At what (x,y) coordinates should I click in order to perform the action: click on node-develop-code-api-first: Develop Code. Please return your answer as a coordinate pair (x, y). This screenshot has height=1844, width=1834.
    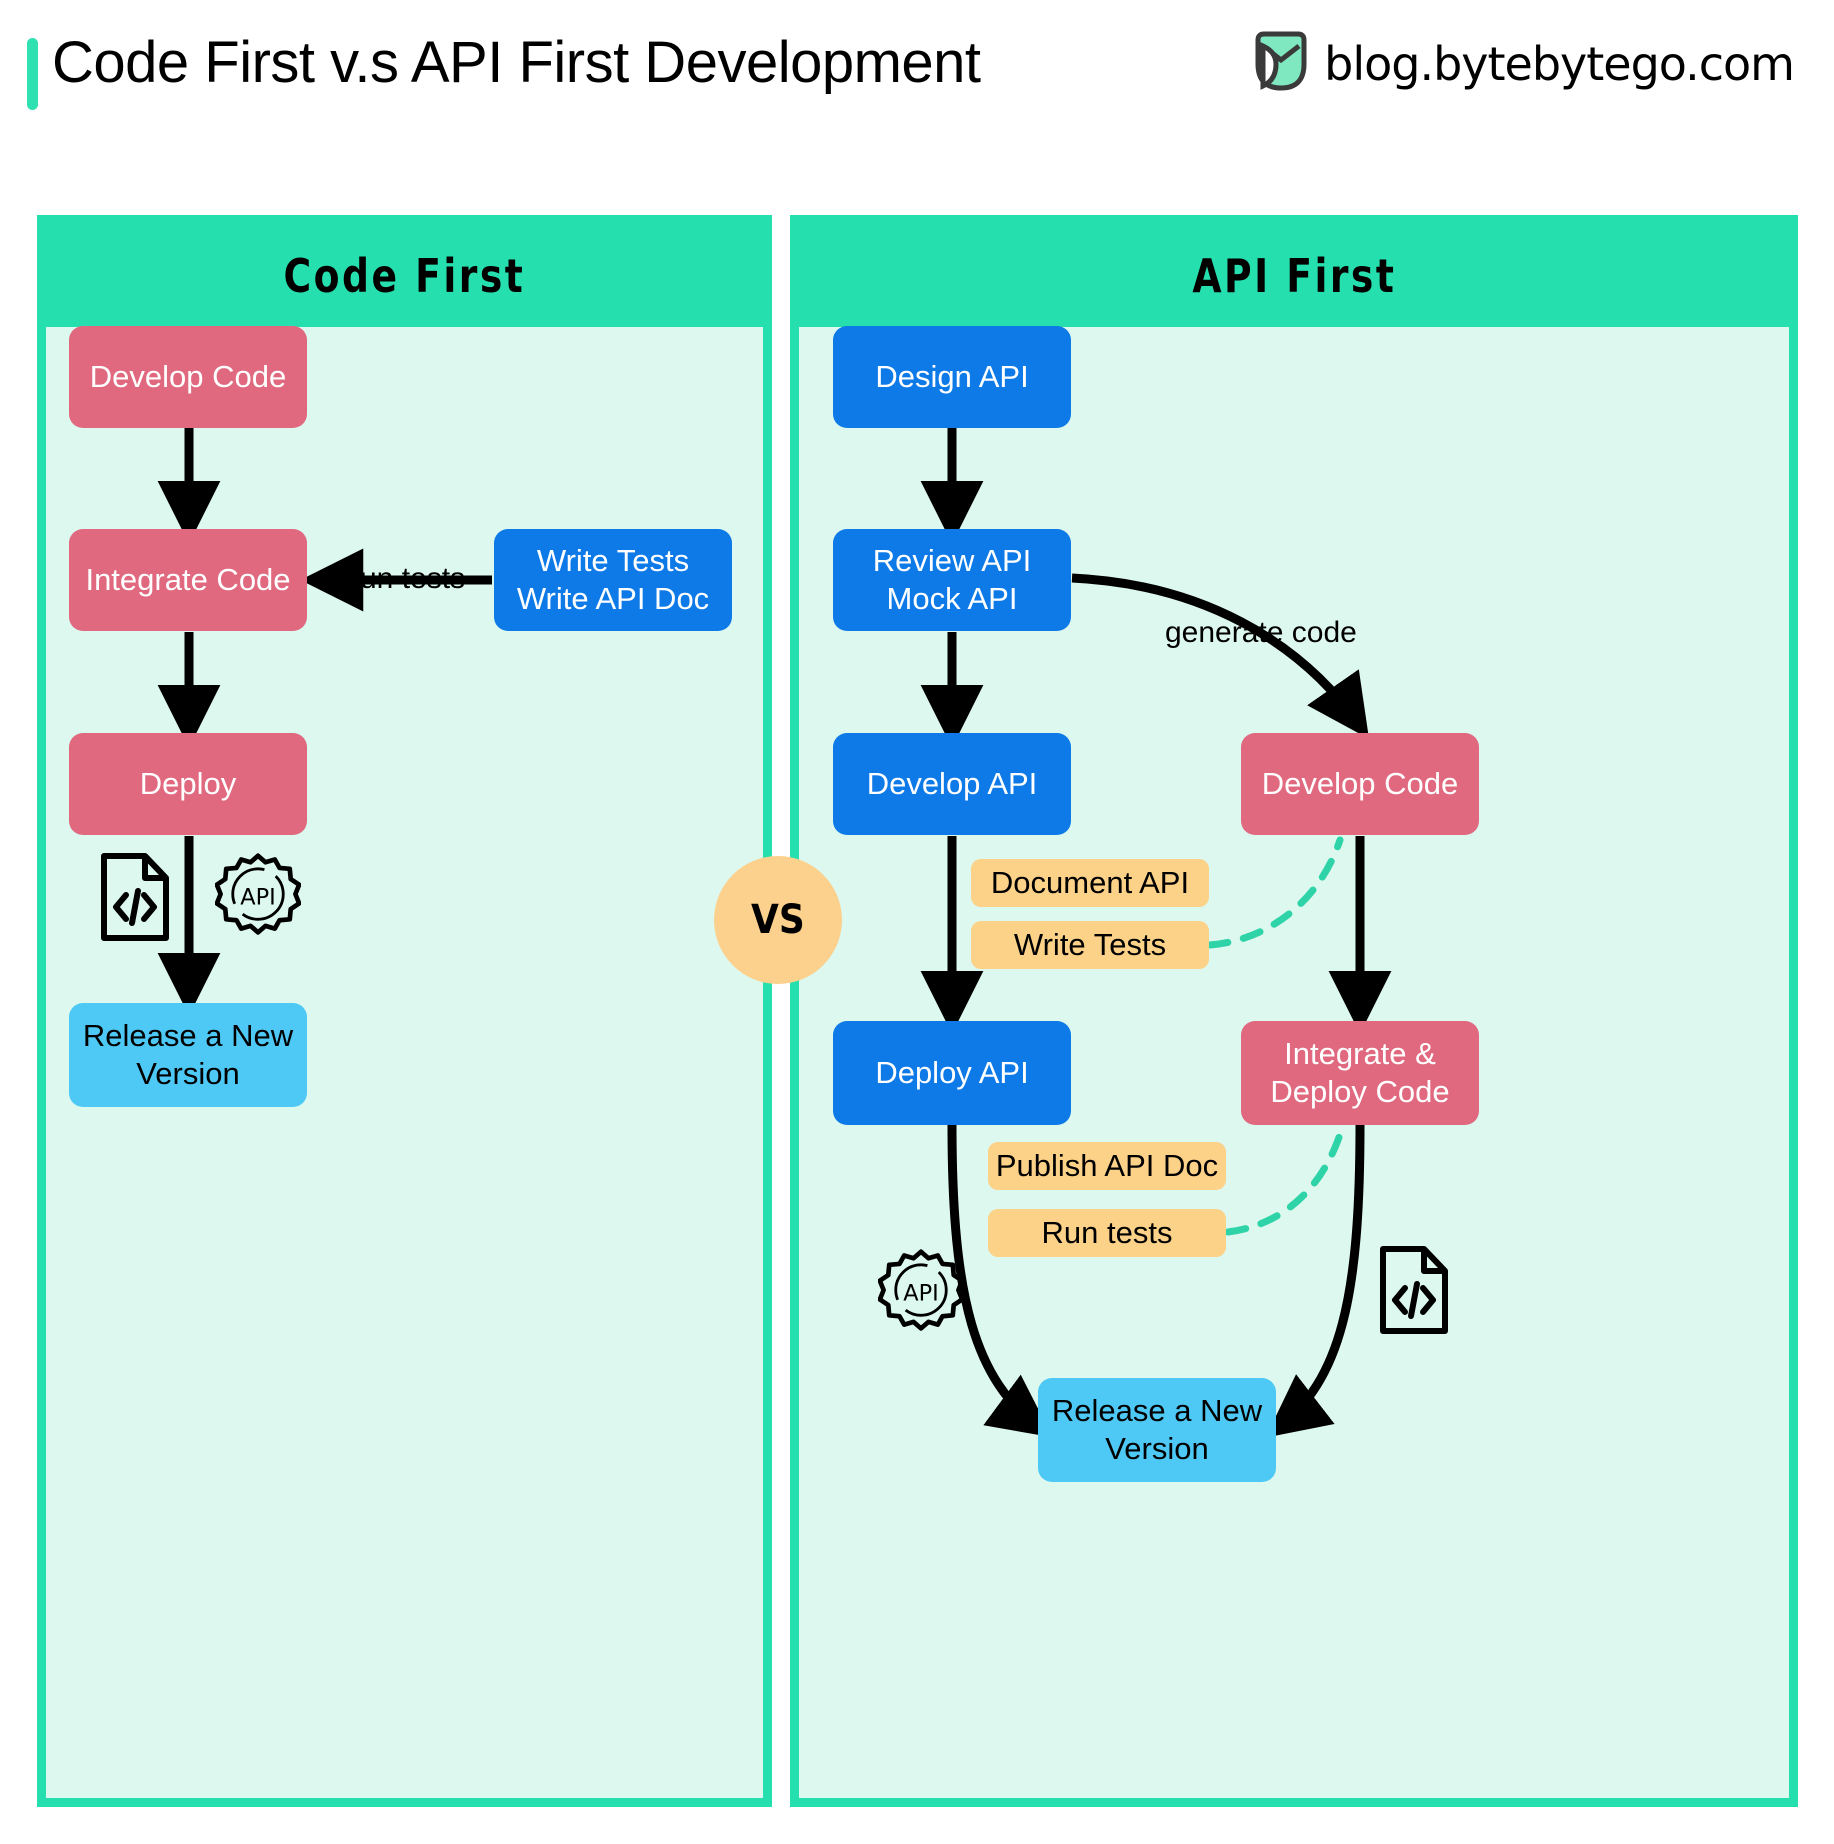
    Looking at the image, I should click on (1360, 784).